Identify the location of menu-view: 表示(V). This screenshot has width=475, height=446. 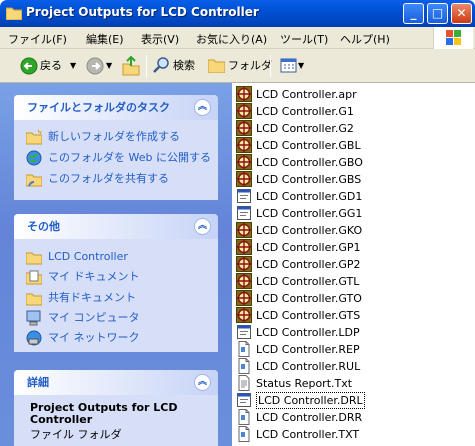
(160, 39).